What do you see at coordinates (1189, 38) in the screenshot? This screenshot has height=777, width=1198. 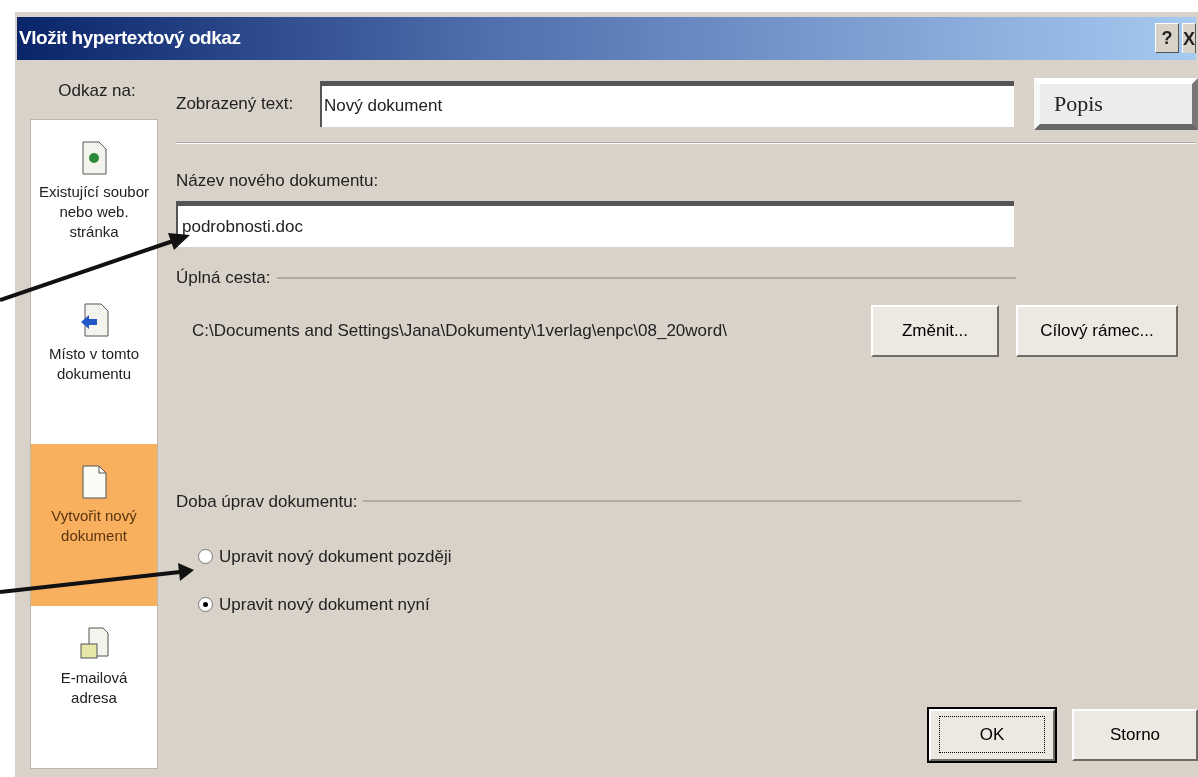 I see `close-button: X` at bounding box center [1189, 38].